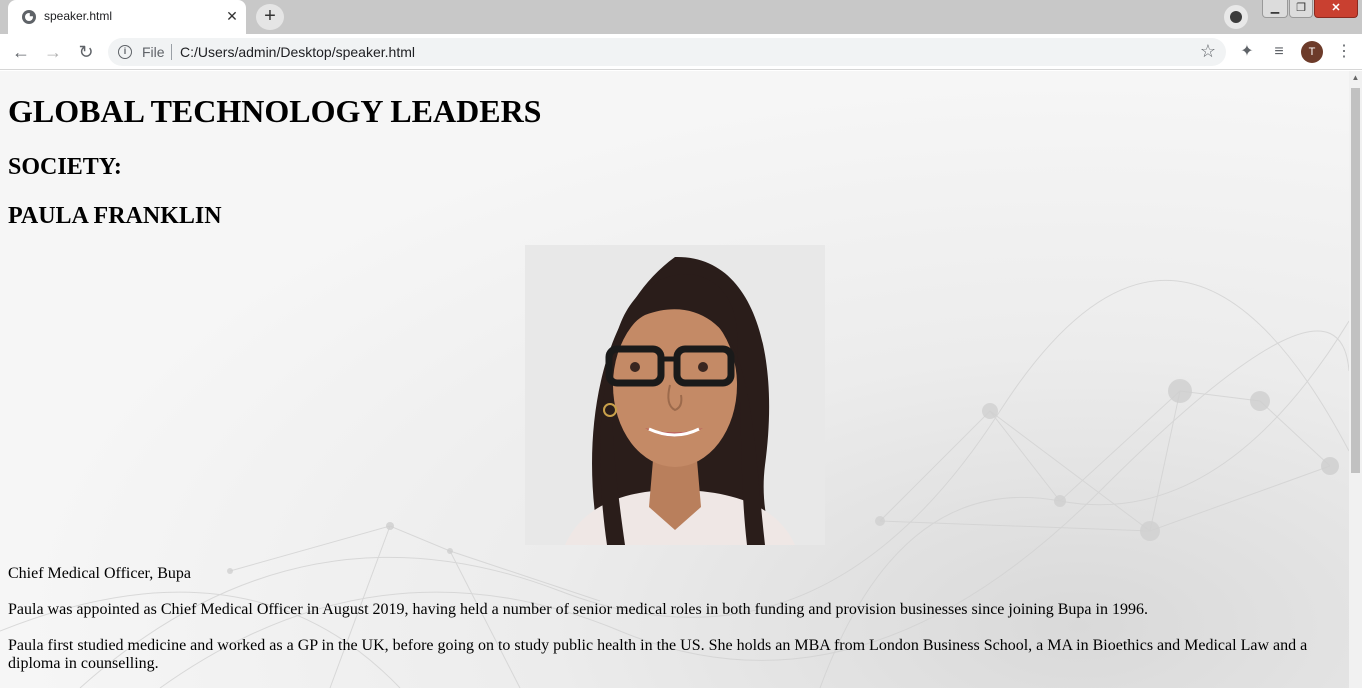  Describe the element at coordinates (270, 17) in the screenshot. I see `new-tab-button: +` at that location.